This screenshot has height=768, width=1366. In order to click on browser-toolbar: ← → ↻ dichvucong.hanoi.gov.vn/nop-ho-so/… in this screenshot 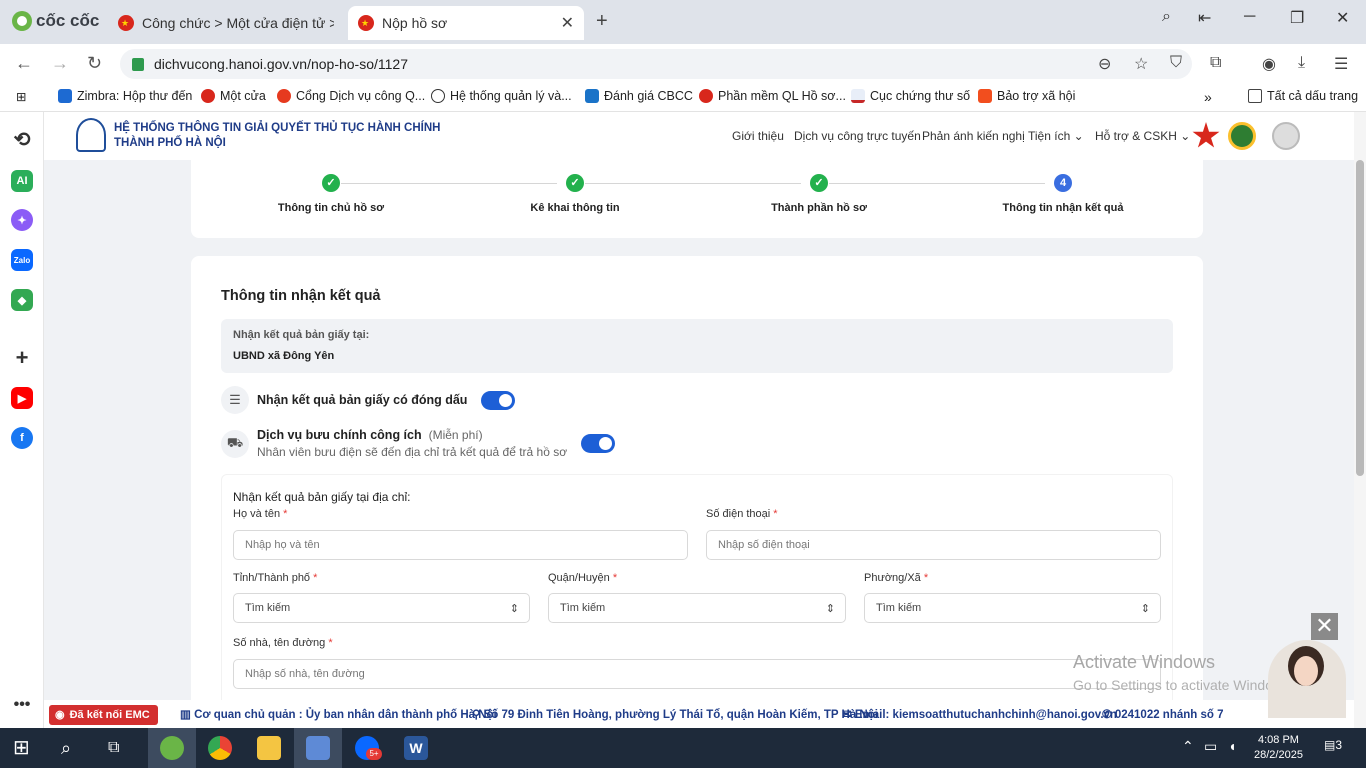, I will do `click(683, 64)`.